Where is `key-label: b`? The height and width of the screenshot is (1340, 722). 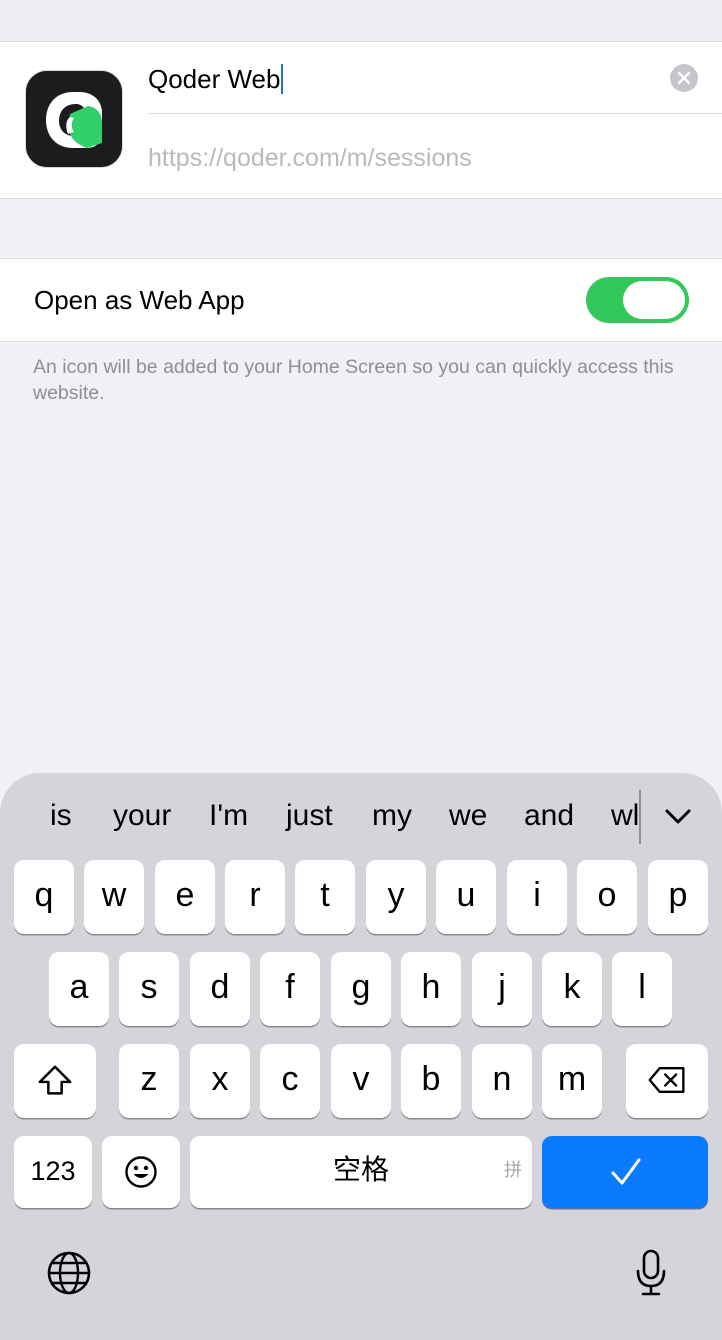 key-label: b is located at coordinates (431, 1079).